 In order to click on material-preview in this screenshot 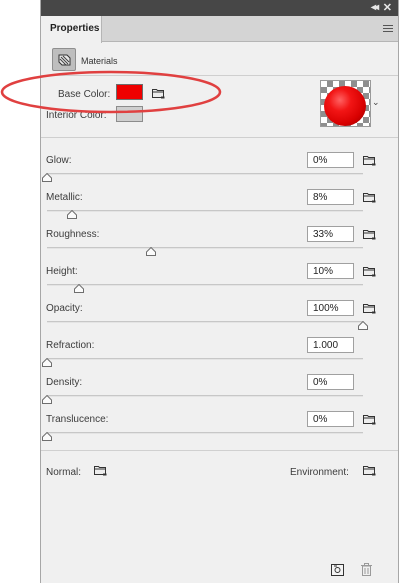, I will do `click(345, 103)`.